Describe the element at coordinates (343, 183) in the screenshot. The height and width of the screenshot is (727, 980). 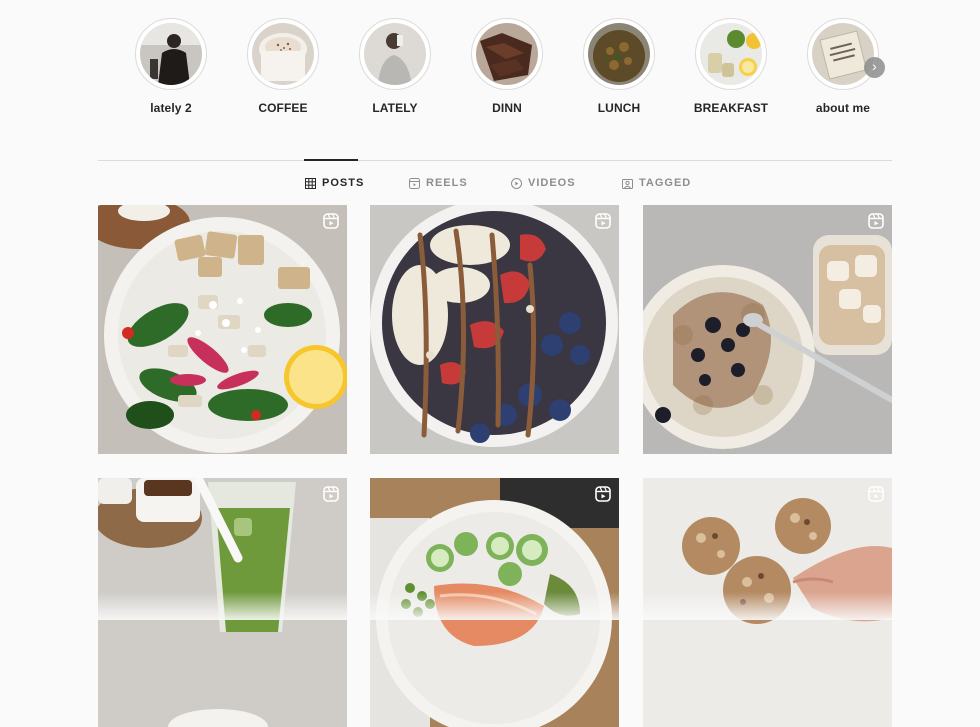
I see `tab-label: POSTS` at that location.